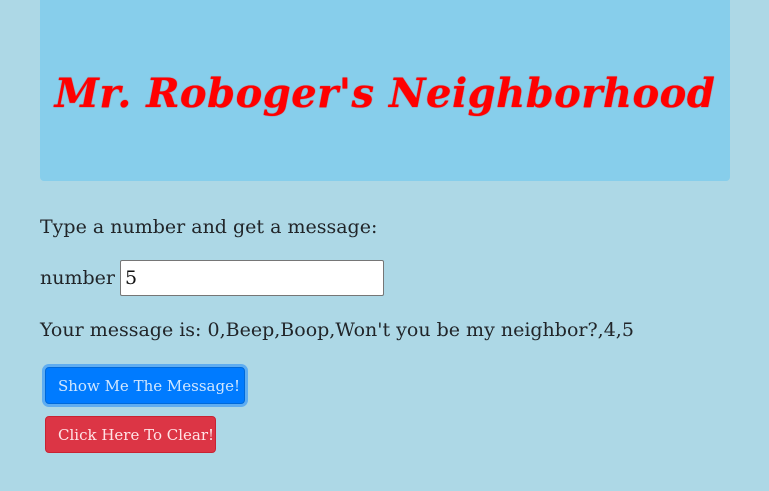  I want to click on number-label: number, so click(77, 278).